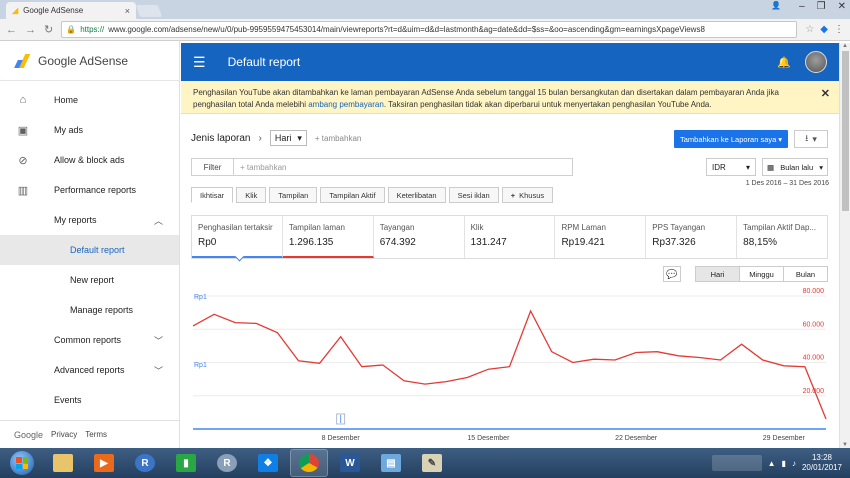  I want to click on media-player-icon: ▶, so click(104, 463).